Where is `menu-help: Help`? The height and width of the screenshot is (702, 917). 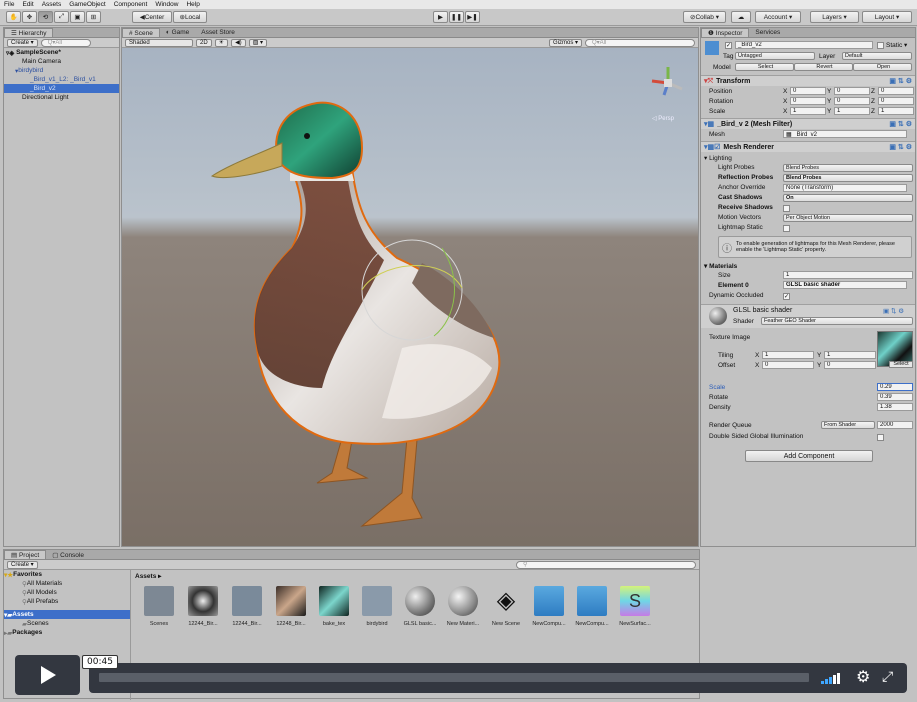 menu-help: Help is located at coordinates (192, 4).